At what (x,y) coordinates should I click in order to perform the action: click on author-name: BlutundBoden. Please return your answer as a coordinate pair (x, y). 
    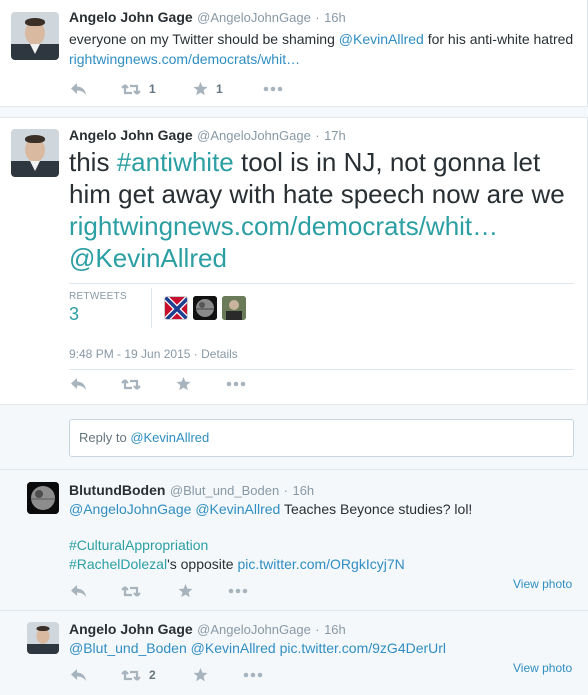
    Looking at the image, I should click on (117, 490).